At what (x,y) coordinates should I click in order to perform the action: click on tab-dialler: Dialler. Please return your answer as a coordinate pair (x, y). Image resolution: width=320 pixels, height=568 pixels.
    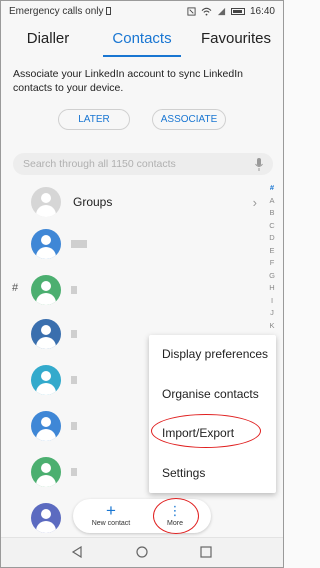
    Looking at the image, I should click on (48, 39).